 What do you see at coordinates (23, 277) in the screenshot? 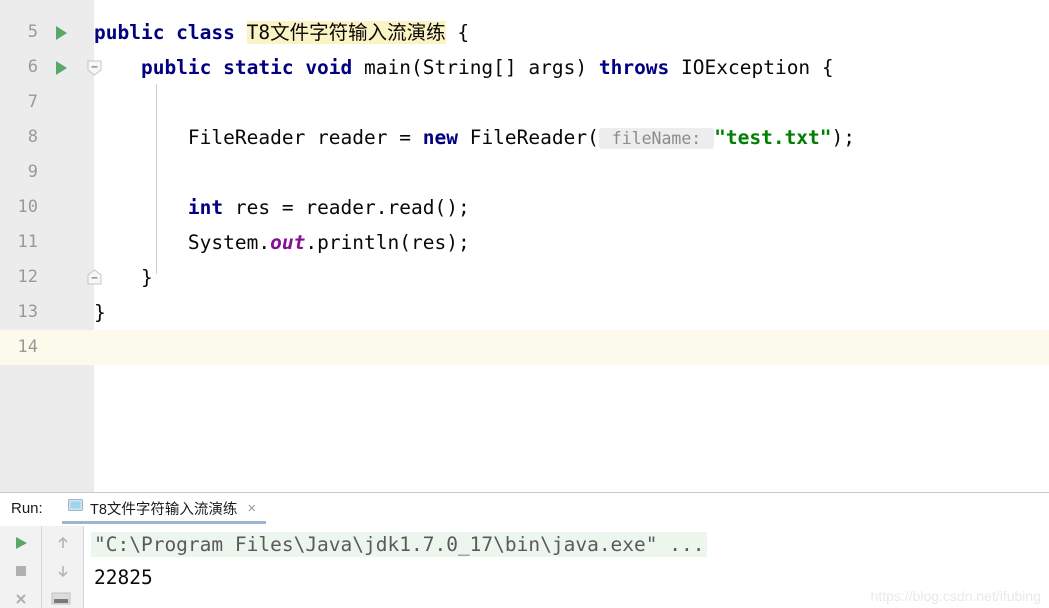
I see `line-number: 12` at bounding box center [23, 277].